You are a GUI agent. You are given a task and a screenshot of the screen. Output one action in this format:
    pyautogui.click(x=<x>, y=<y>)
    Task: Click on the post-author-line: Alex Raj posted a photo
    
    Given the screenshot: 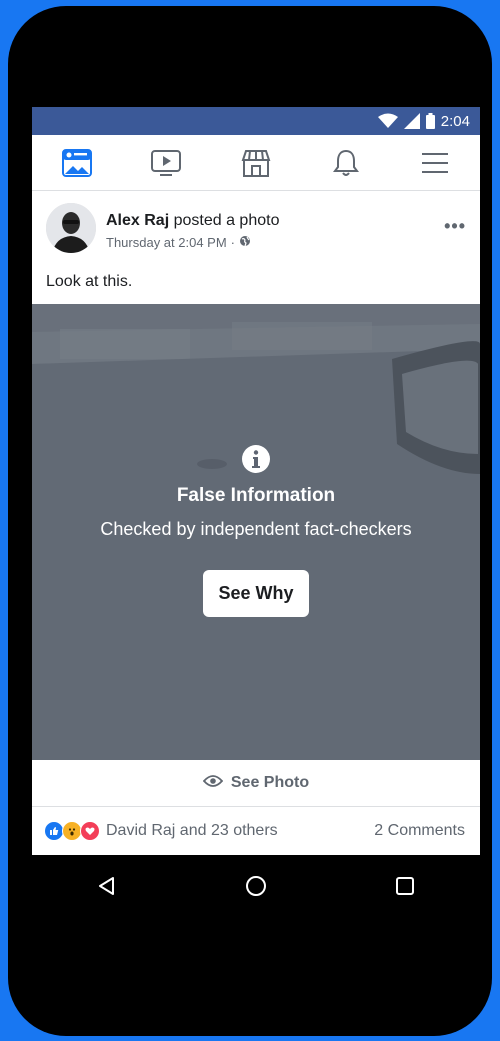 What is the action you would take?
    pyautogui.click(x=192, y=221)
    